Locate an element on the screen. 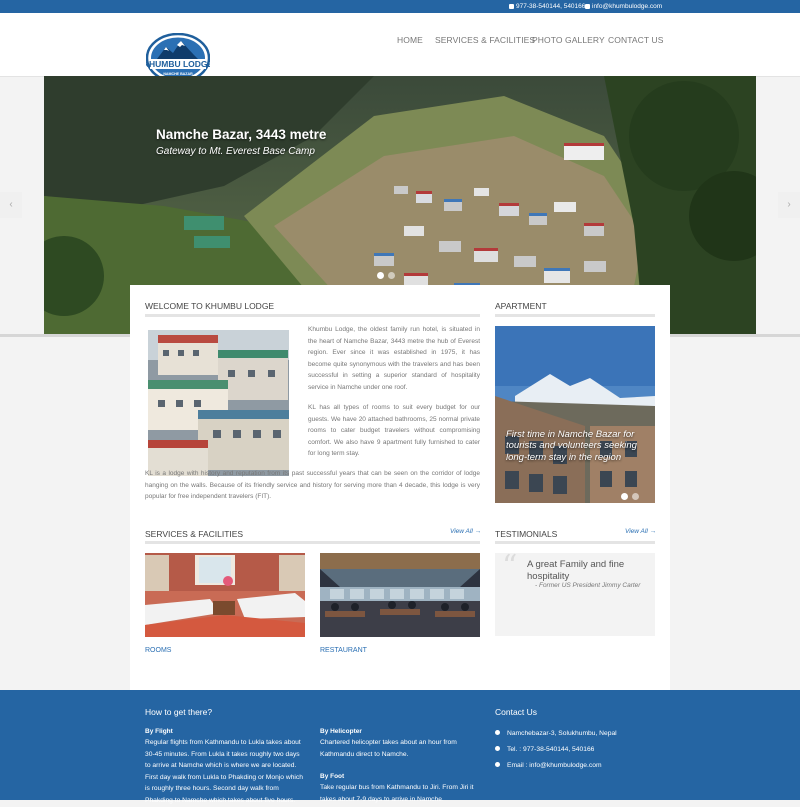 The height and width of the screenshot is (807, 800). apartment-photo is located at coordinates (575, 414).